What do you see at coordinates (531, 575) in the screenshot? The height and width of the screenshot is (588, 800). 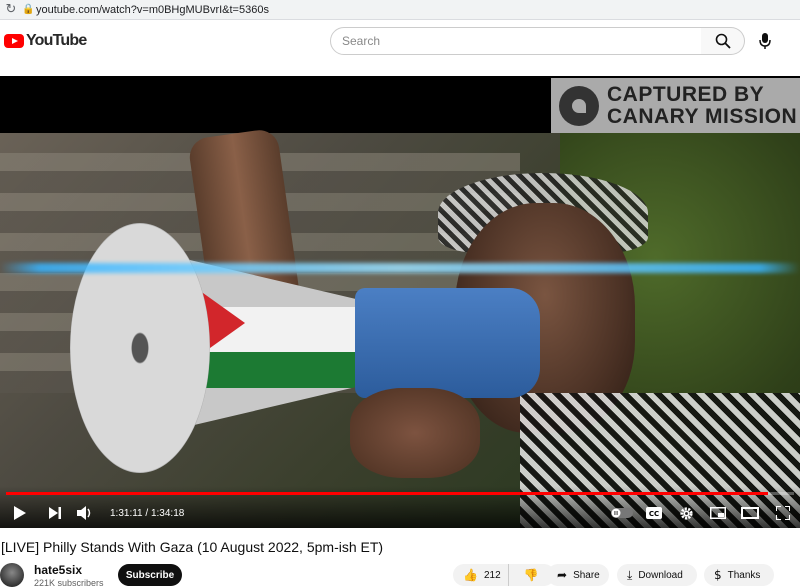 I see `thumbs-down-icon: 👎` at bounding box center [531, 575].